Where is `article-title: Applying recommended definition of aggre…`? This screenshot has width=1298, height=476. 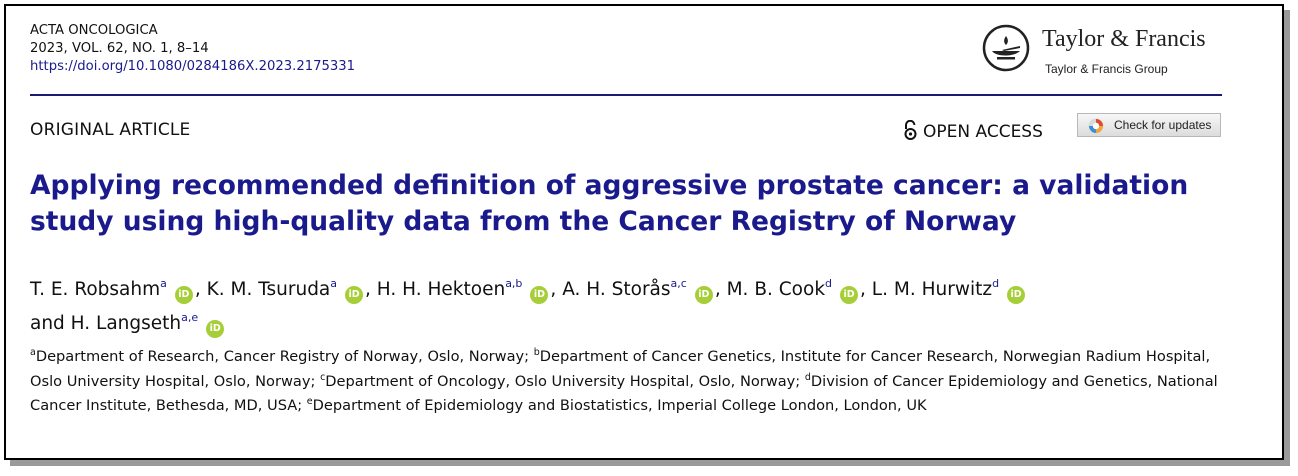 article-title: Applying recommended definition of aggre… is located at coordinates (609, 203).